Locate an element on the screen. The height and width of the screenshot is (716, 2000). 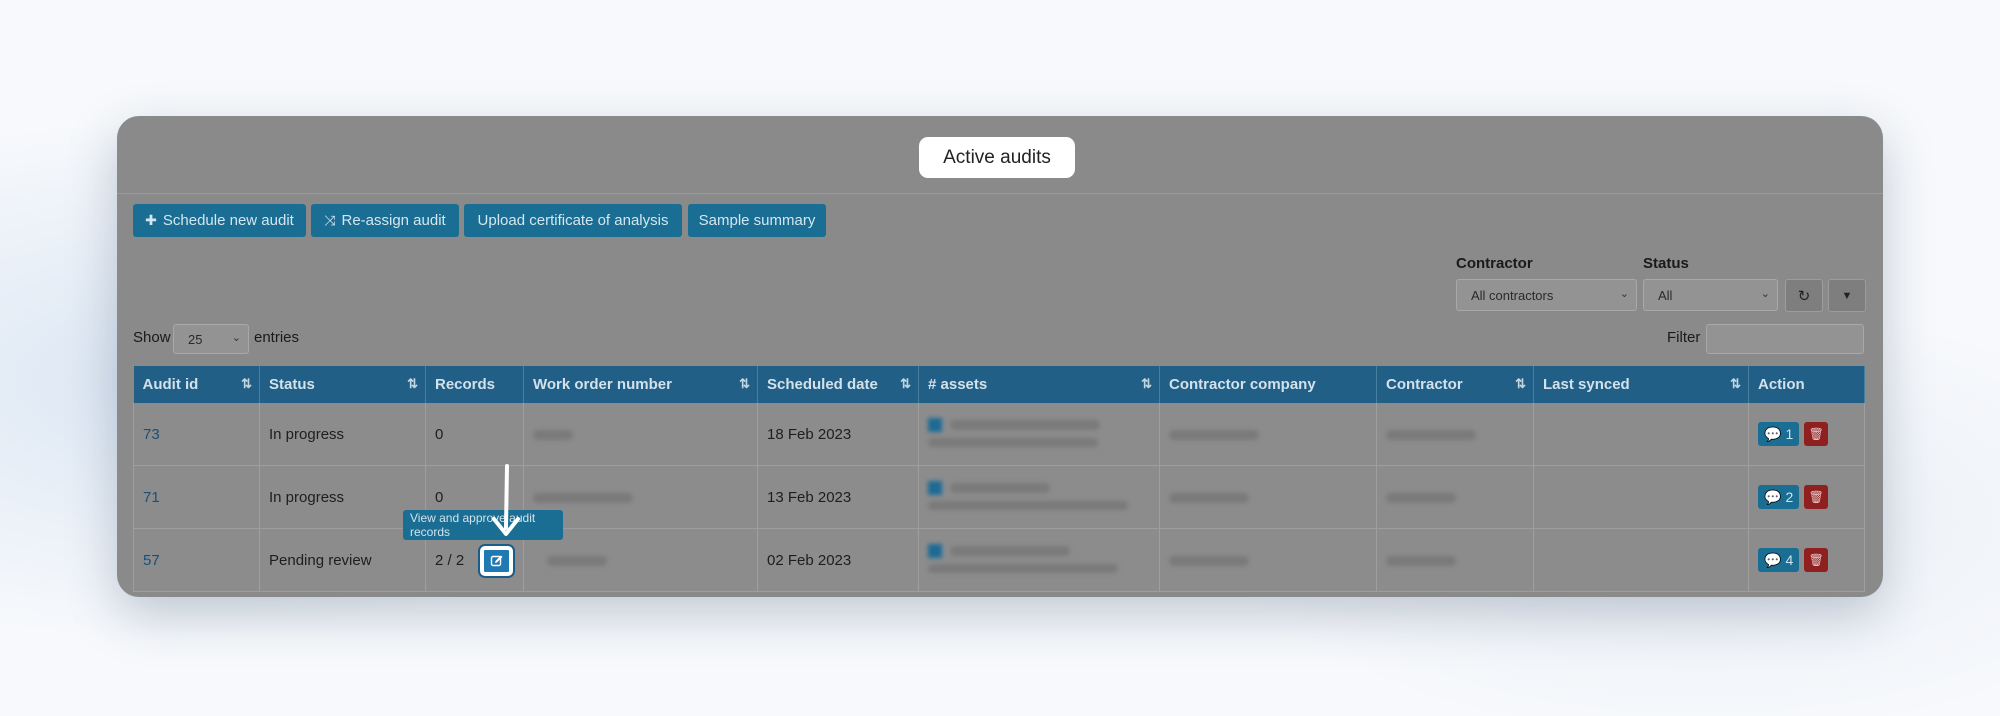
audit-id-link: 57 is located at coordinates (196, 560).